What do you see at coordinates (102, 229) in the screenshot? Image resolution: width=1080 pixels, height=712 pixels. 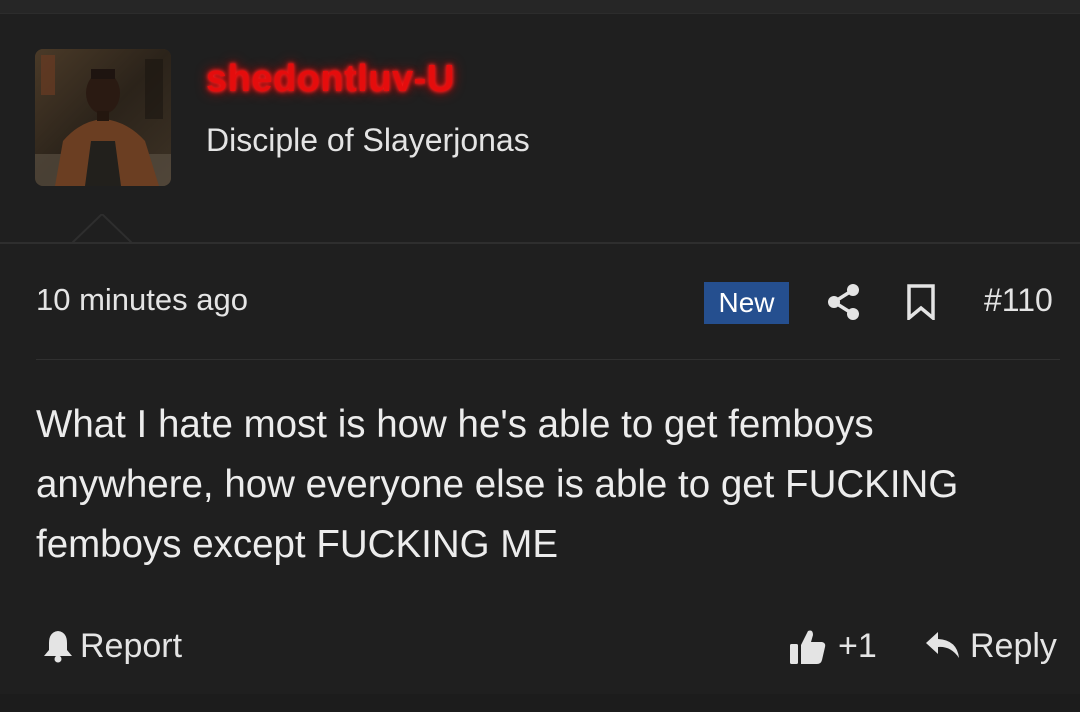 I see `user-pointer-arrow` at bounding box center [102, 229].